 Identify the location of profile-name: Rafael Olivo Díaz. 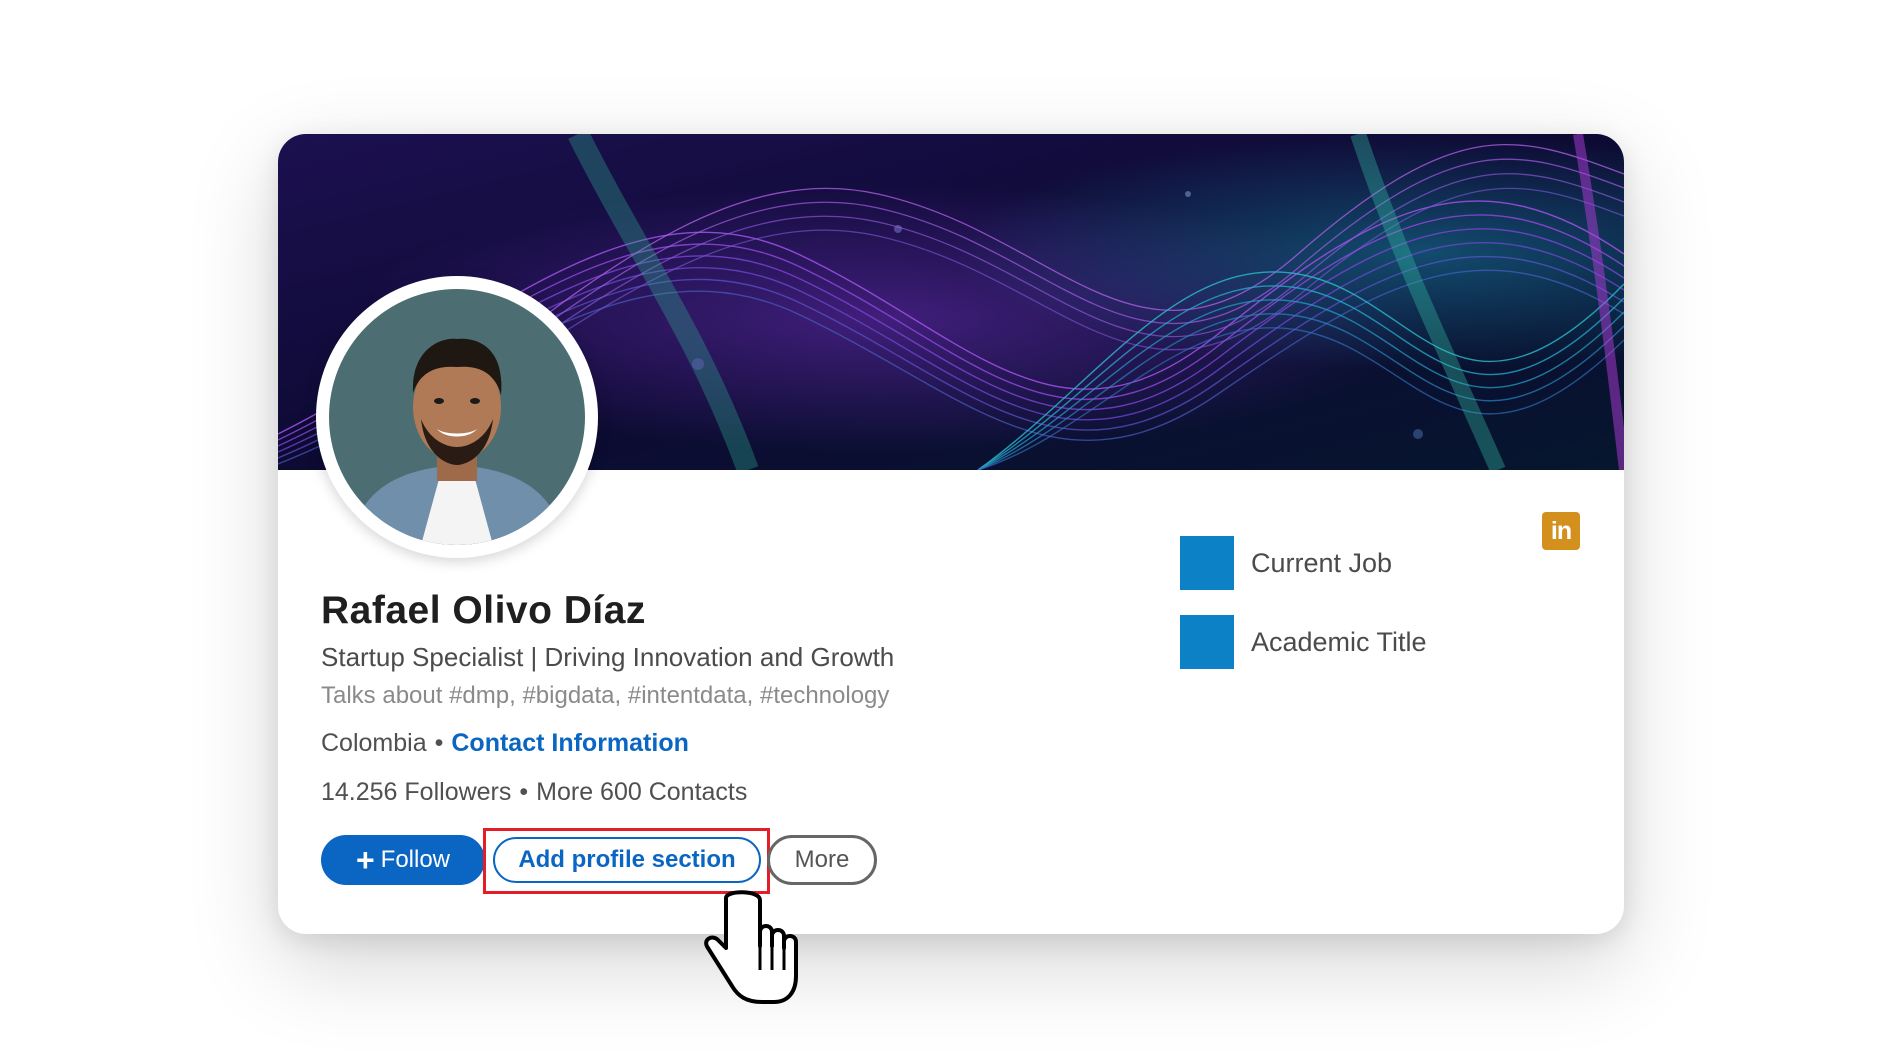
(483, 610).